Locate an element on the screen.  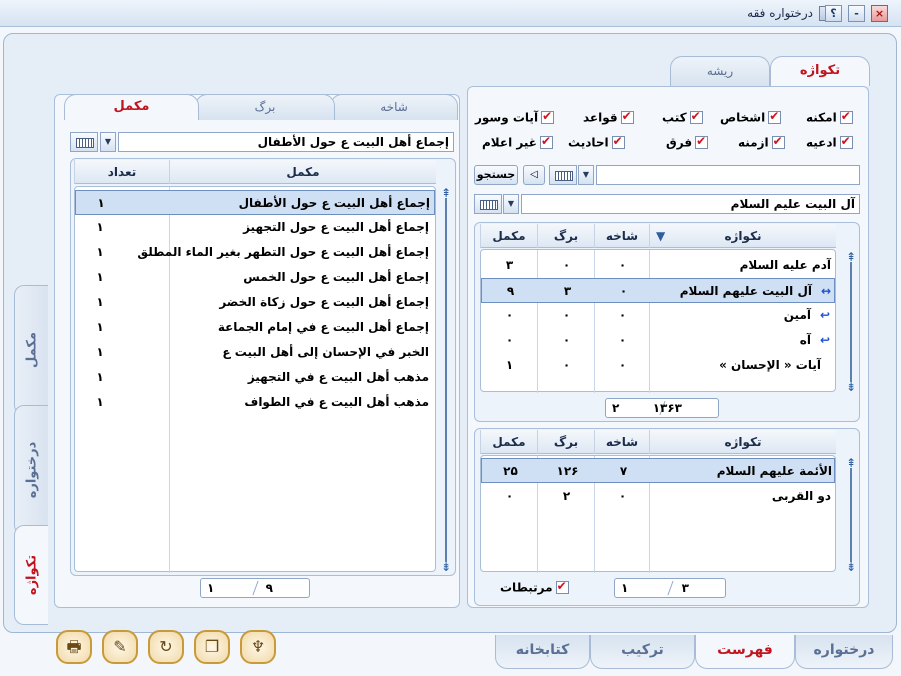
table-row: ۰ ۰ ۰ آمین ↩ is located at coordinates (658, 315).